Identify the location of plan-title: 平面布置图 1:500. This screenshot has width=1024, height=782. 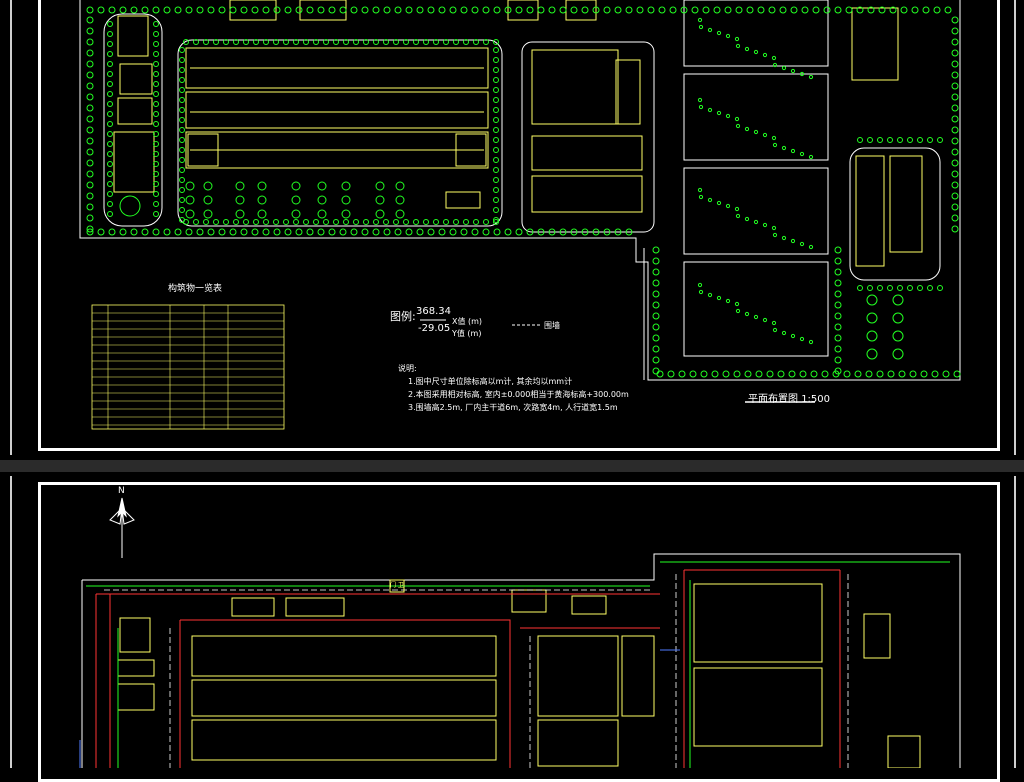
(789, 397).